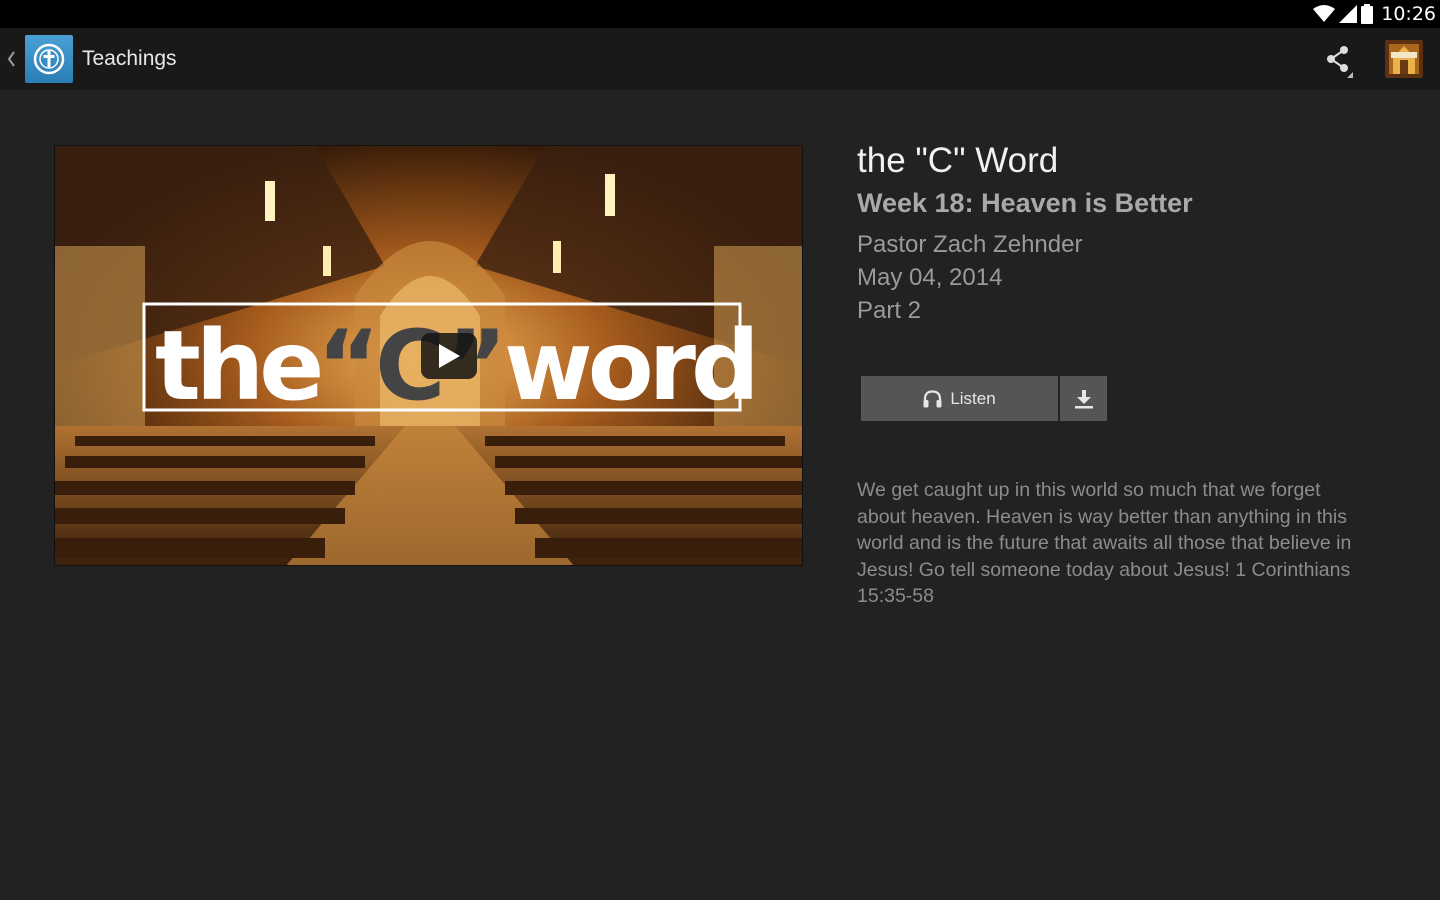  What do you see at coordinates (11, 59) in the screenshot?
I see `up-navigation-chevron-icon` at bounding box center [11, 59].